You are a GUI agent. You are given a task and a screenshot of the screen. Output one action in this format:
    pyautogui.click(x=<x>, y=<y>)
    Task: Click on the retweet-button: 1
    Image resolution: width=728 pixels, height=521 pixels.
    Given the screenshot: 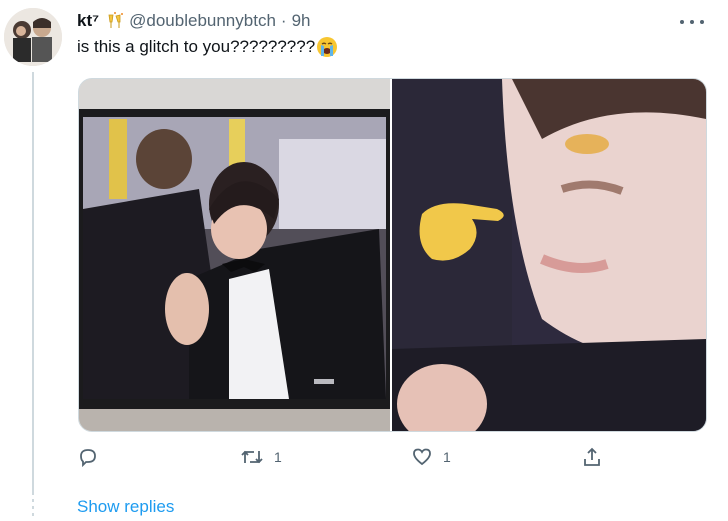 What is the action you would take?
    pyautogui.click(x=261, y=457)
    